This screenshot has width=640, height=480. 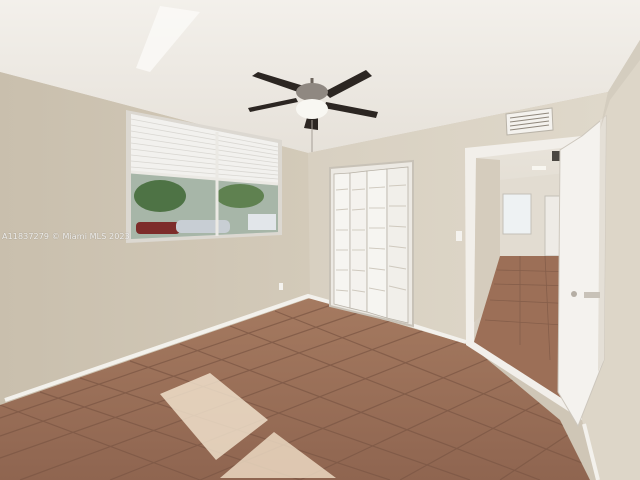 What do you see at coordinates (517, 214) in the screenshot?
I see `hallway-window` at bounding box center [517, 214].